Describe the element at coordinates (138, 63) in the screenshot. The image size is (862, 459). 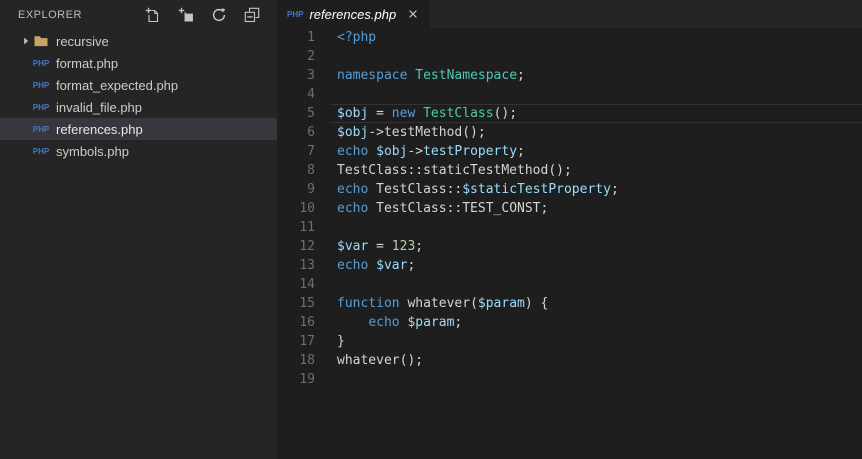
I see `sidebar-item-format-php: PHP format.php` at that location.